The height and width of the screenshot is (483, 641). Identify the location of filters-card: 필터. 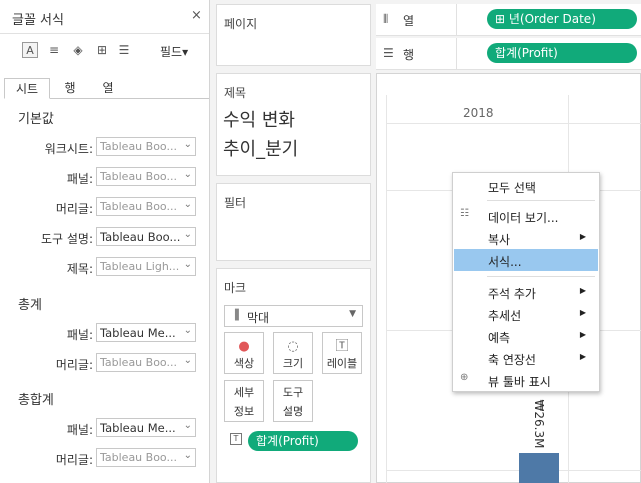
(293, 222).